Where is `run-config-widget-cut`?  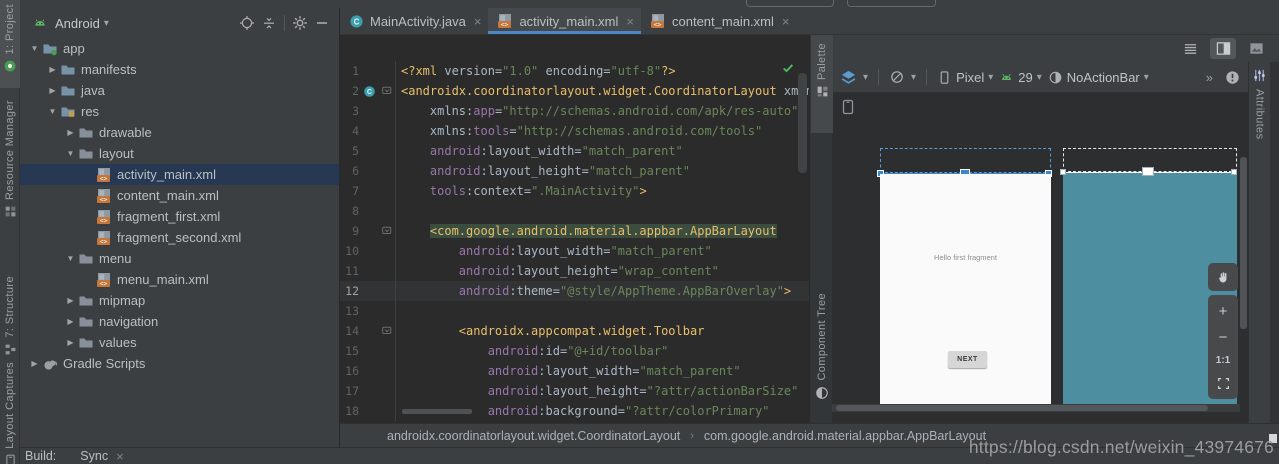
run-config-widget-cut is located at coordinates (790, 3).